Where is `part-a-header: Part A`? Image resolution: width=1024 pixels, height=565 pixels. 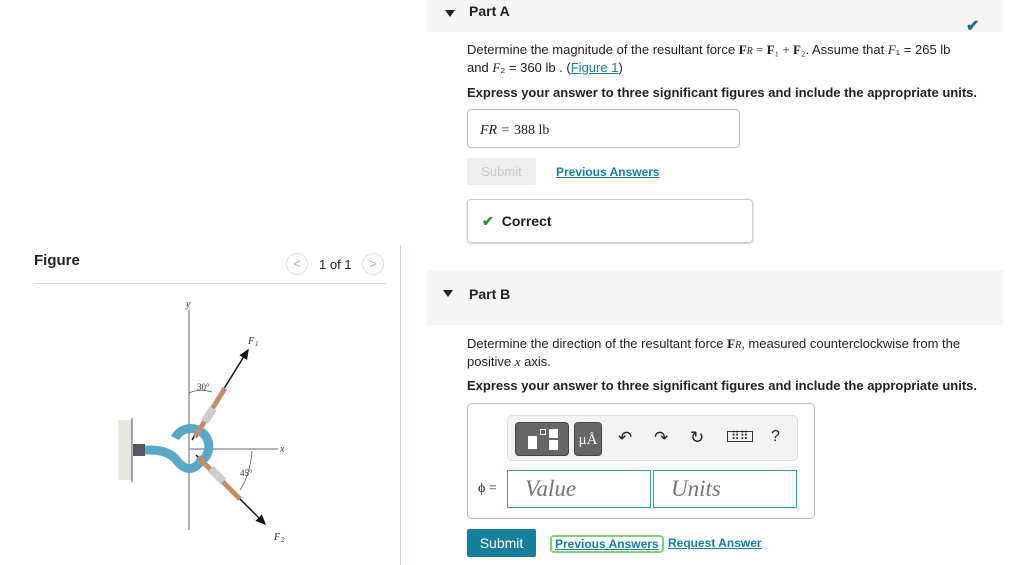
part-a-header: Part A is located at coordinates (715, 16).